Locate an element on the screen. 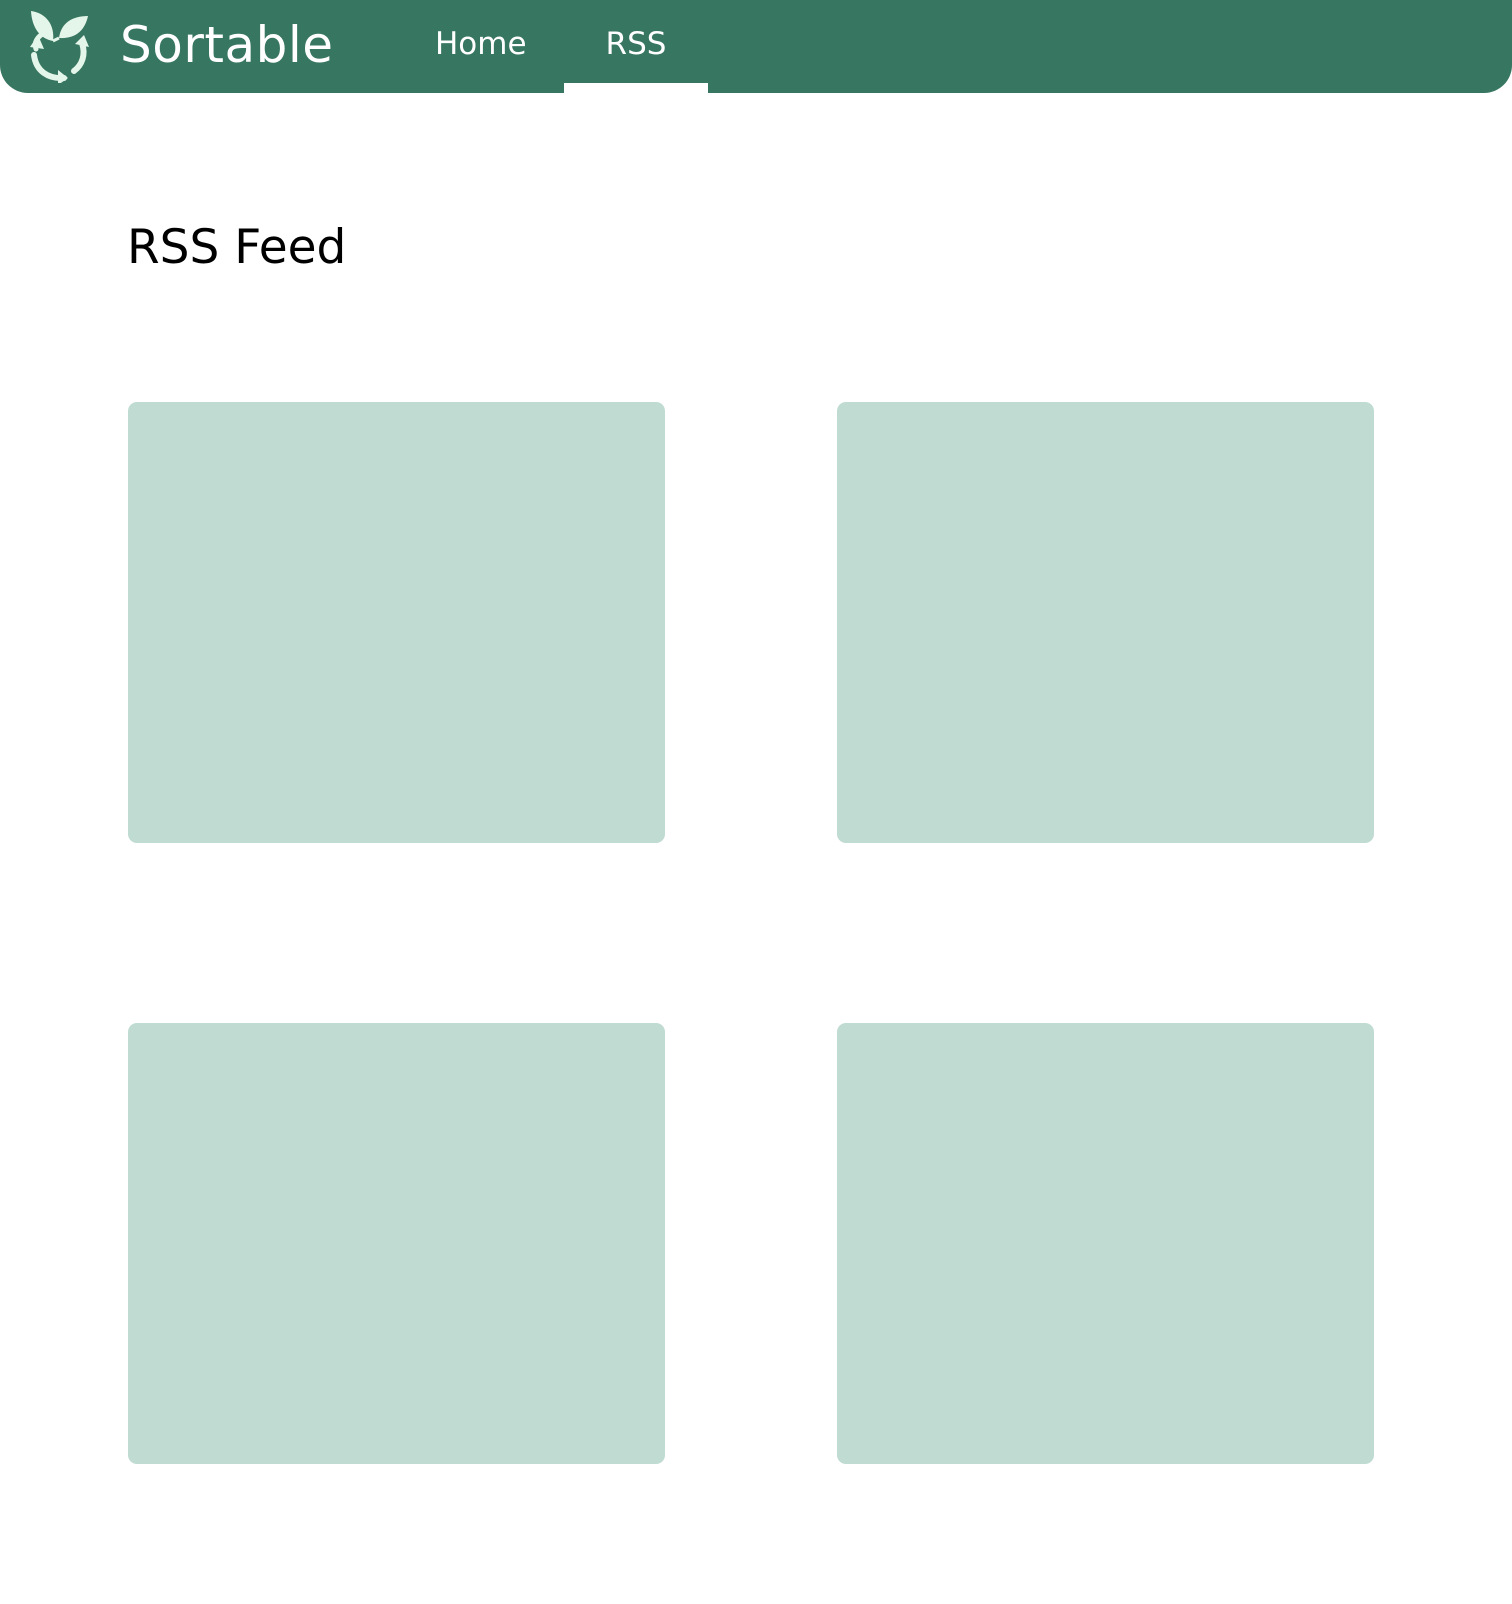  page-title: RSS Feed is located at coordinates (237, 247).